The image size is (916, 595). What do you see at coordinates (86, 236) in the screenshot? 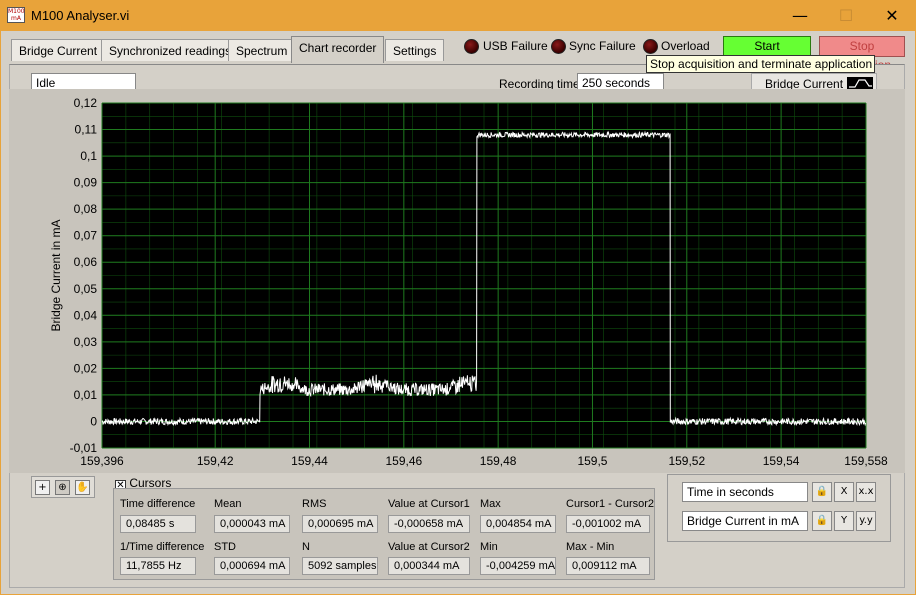
I see `y-tick-label: 0,07` at bounding box center [86, 236].